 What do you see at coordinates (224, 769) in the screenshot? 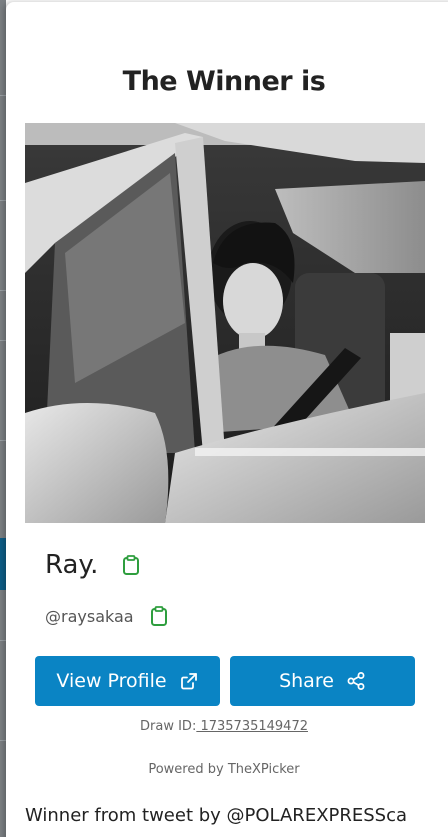
I see `powered-by: Powered by TheXPicker` at bounding box center [224, 769].